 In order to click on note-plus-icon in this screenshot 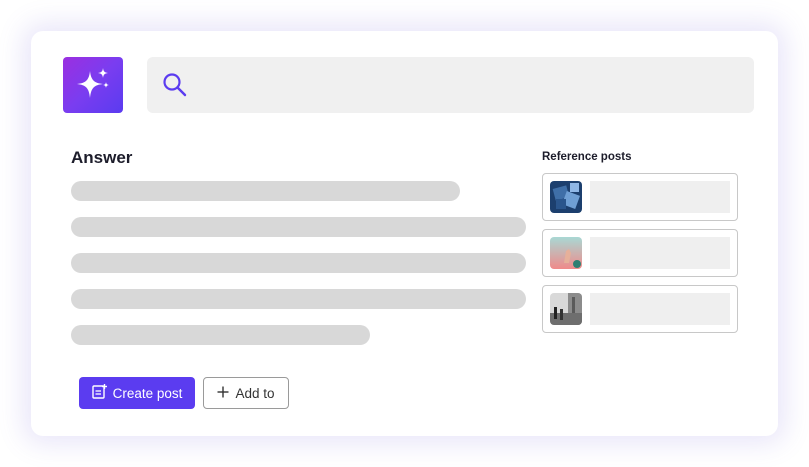, I will do `click(99, 393)`.